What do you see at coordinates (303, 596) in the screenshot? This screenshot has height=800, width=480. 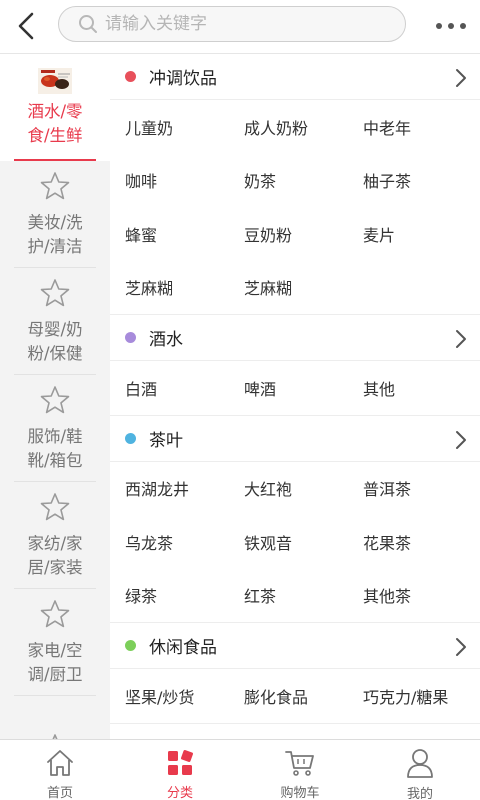 I see `subcategory-link: 红茶` at bounding box center [303, 596].